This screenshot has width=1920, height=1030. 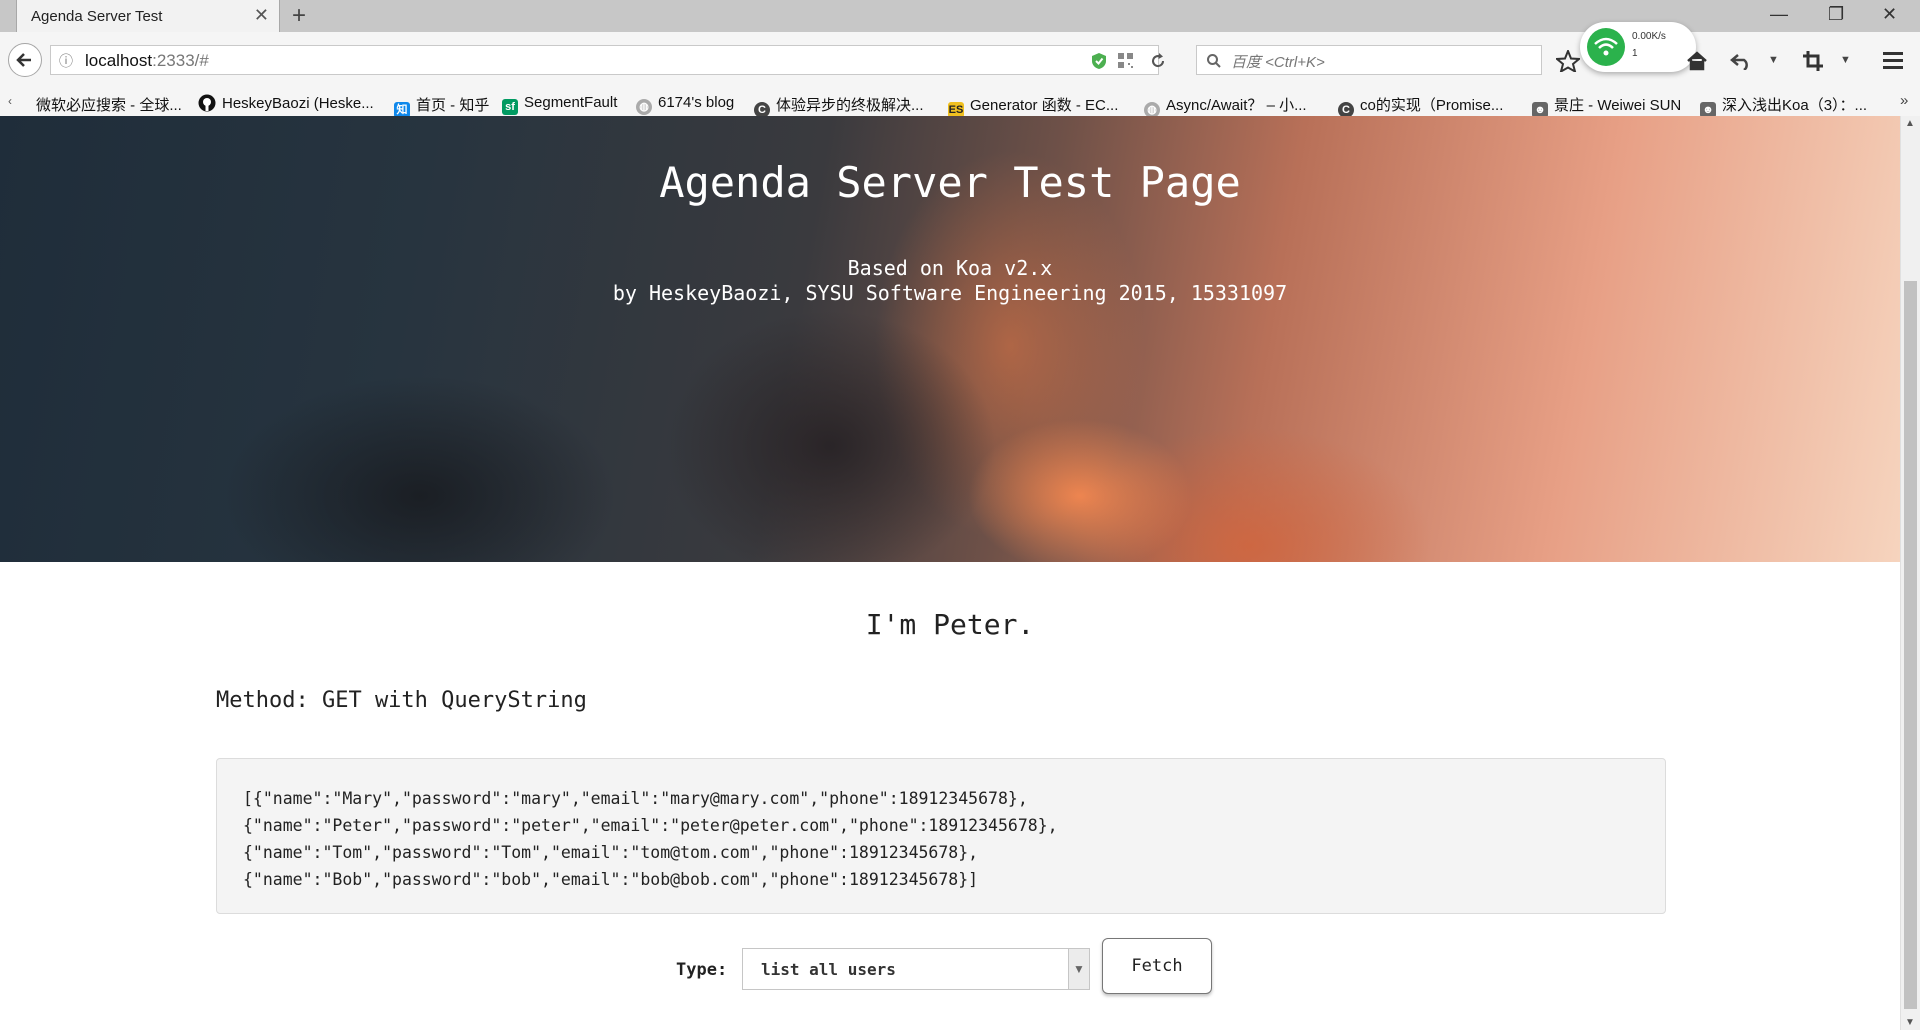 What do you see at coordinates (607, 60) in the screenshot?
I see `url-bar: ⓘ localhost:2333/#` at bounding box center [607, 60].